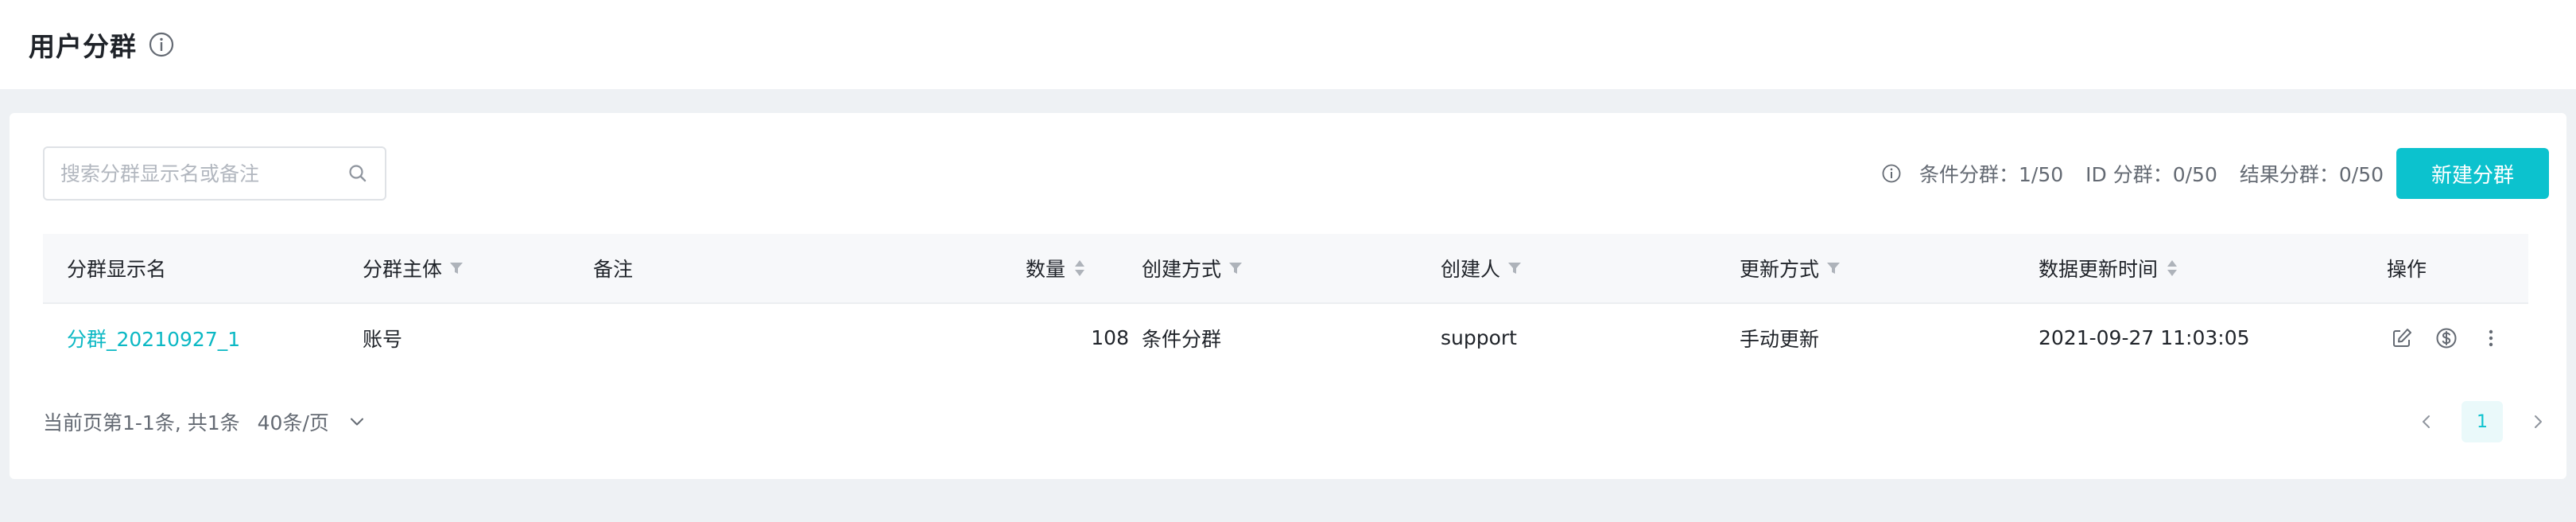 This screenshot has width=2576, height=522. What do you see at coordinates (83, 46) in the screenshot?
I see `page-title: 用户分群` at bounding box center [83, 46].